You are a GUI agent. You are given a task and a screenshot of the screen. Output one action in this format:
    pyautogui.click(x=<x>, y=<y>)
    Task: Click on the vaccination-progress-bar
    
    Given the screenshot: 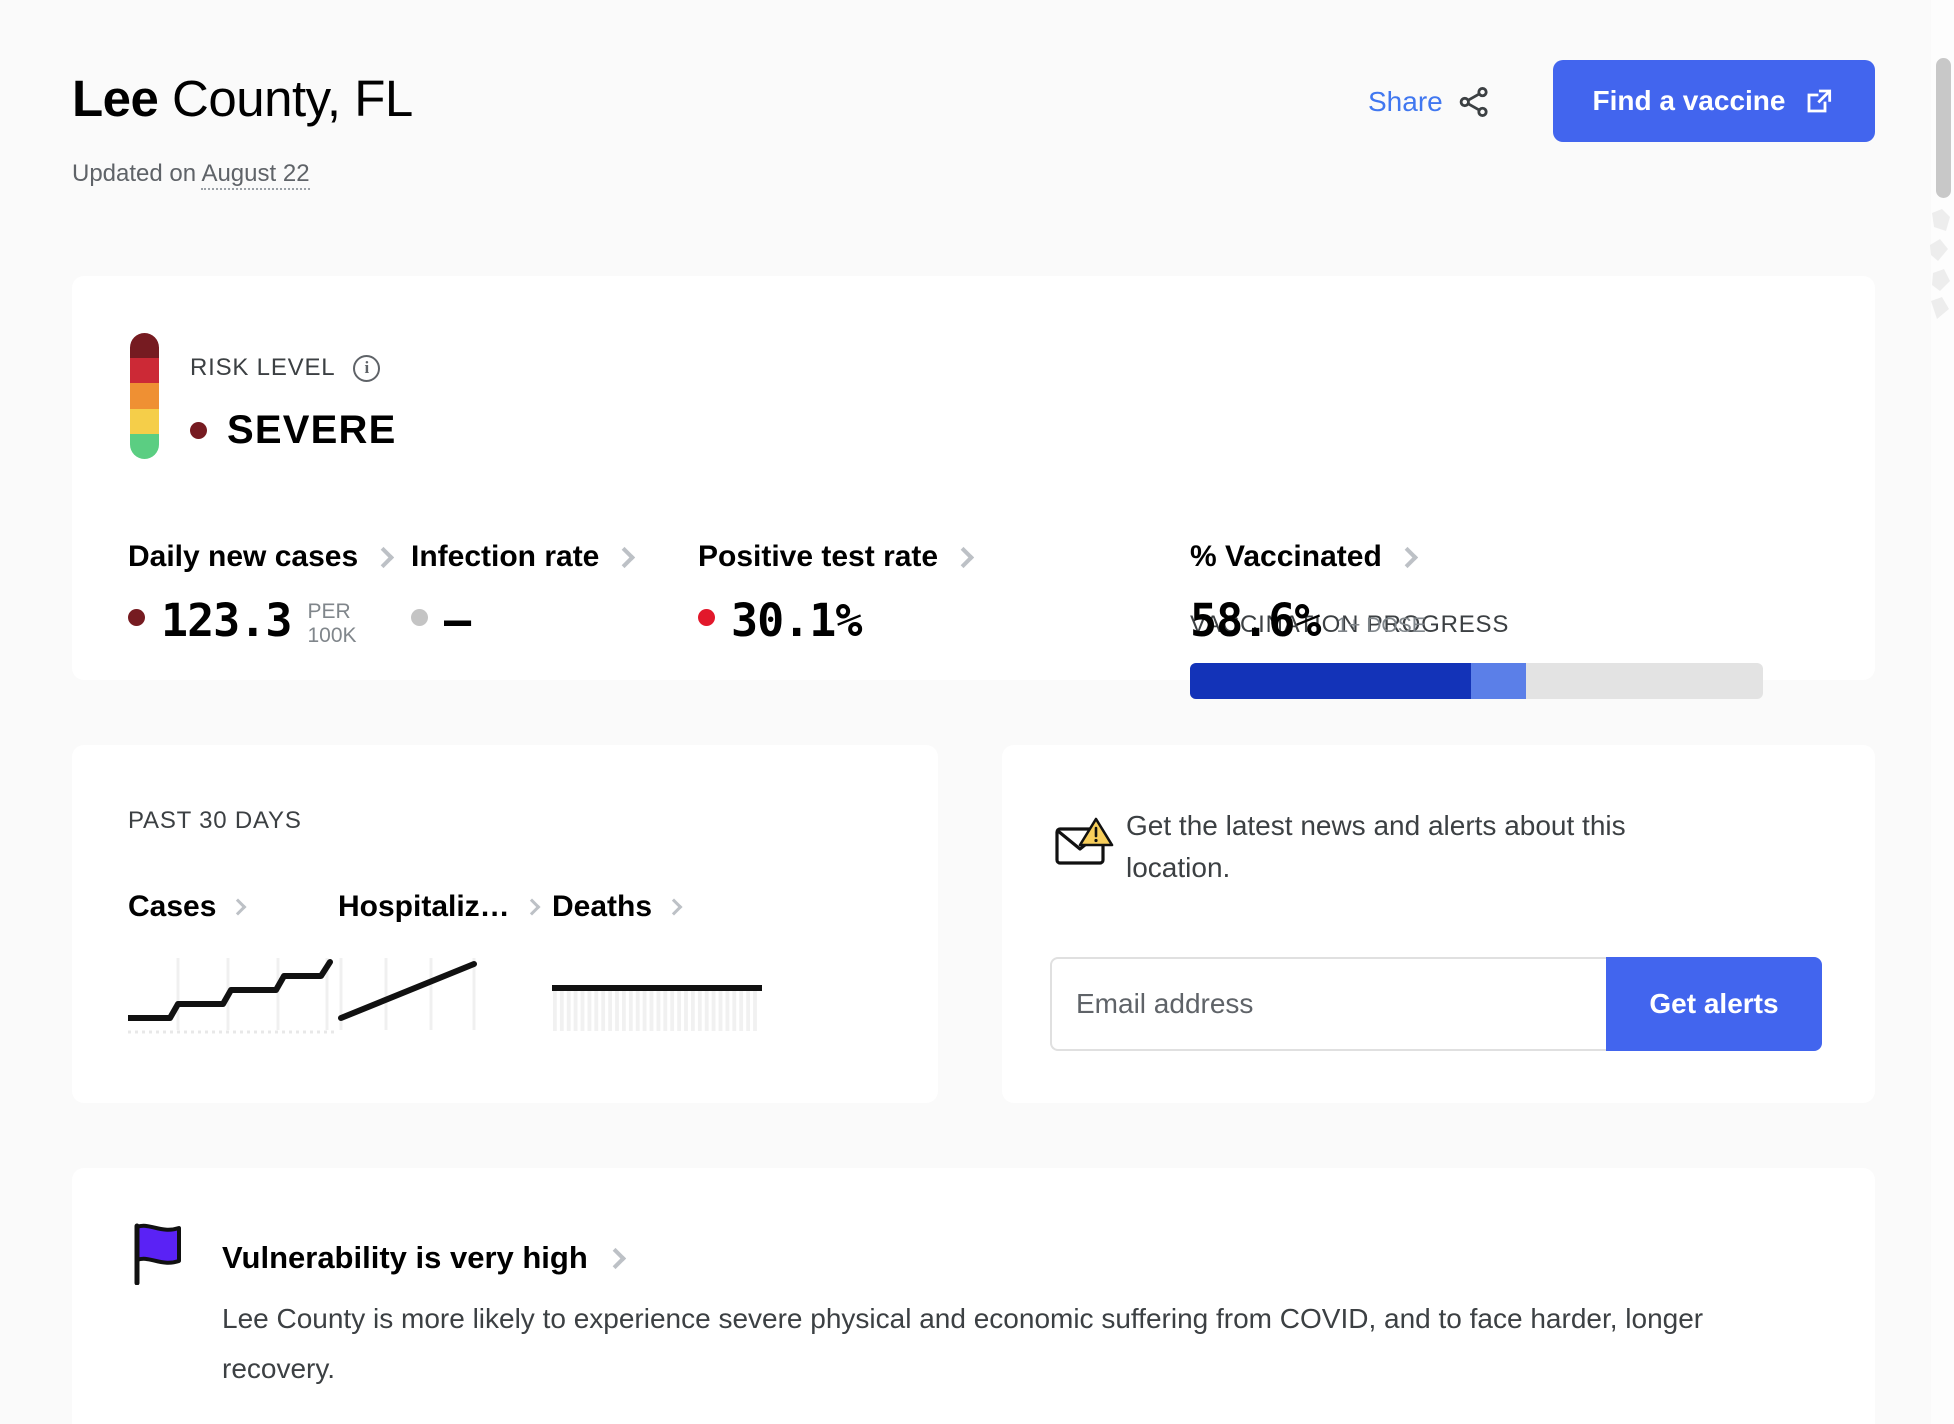 What is the action you would take?
    pyautogui.click(x=1476, y=681)
    